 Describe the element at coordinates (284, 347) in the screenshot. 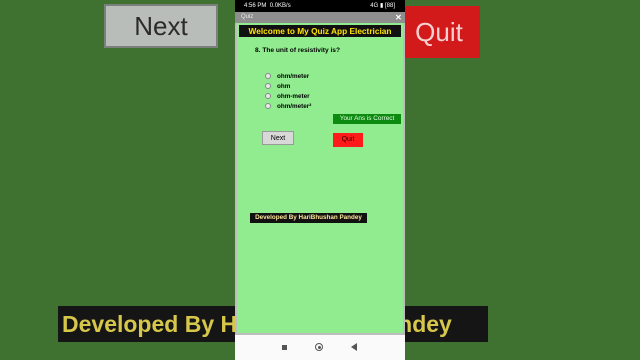

I see `recents-icon` at that location.